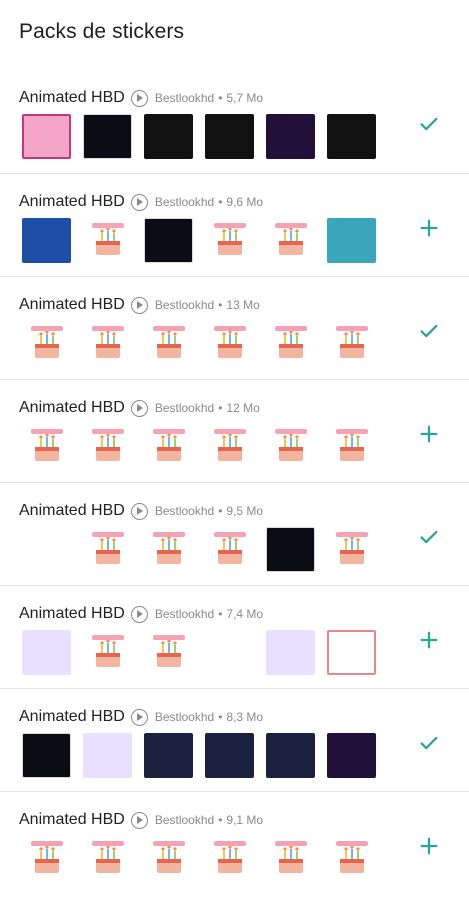 Image resolution: width=469 pixels, height=900 pixels. I want to click on pack-size: 5,7 Mo, so click(245, 98).